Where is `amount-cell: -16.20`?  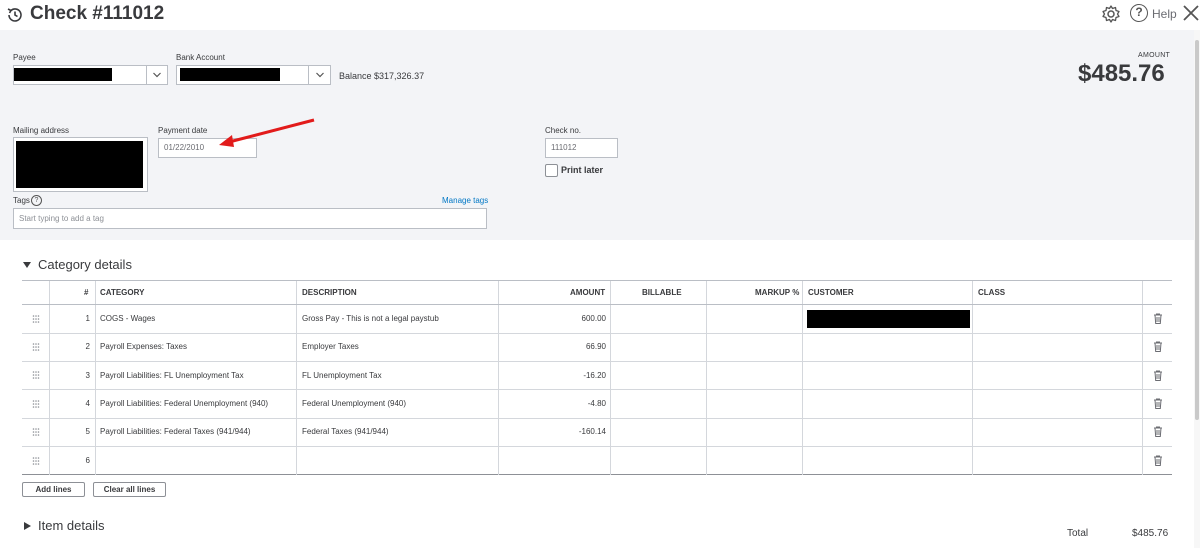
amount-cell: -16.20 is located at coordinates (554, 376).